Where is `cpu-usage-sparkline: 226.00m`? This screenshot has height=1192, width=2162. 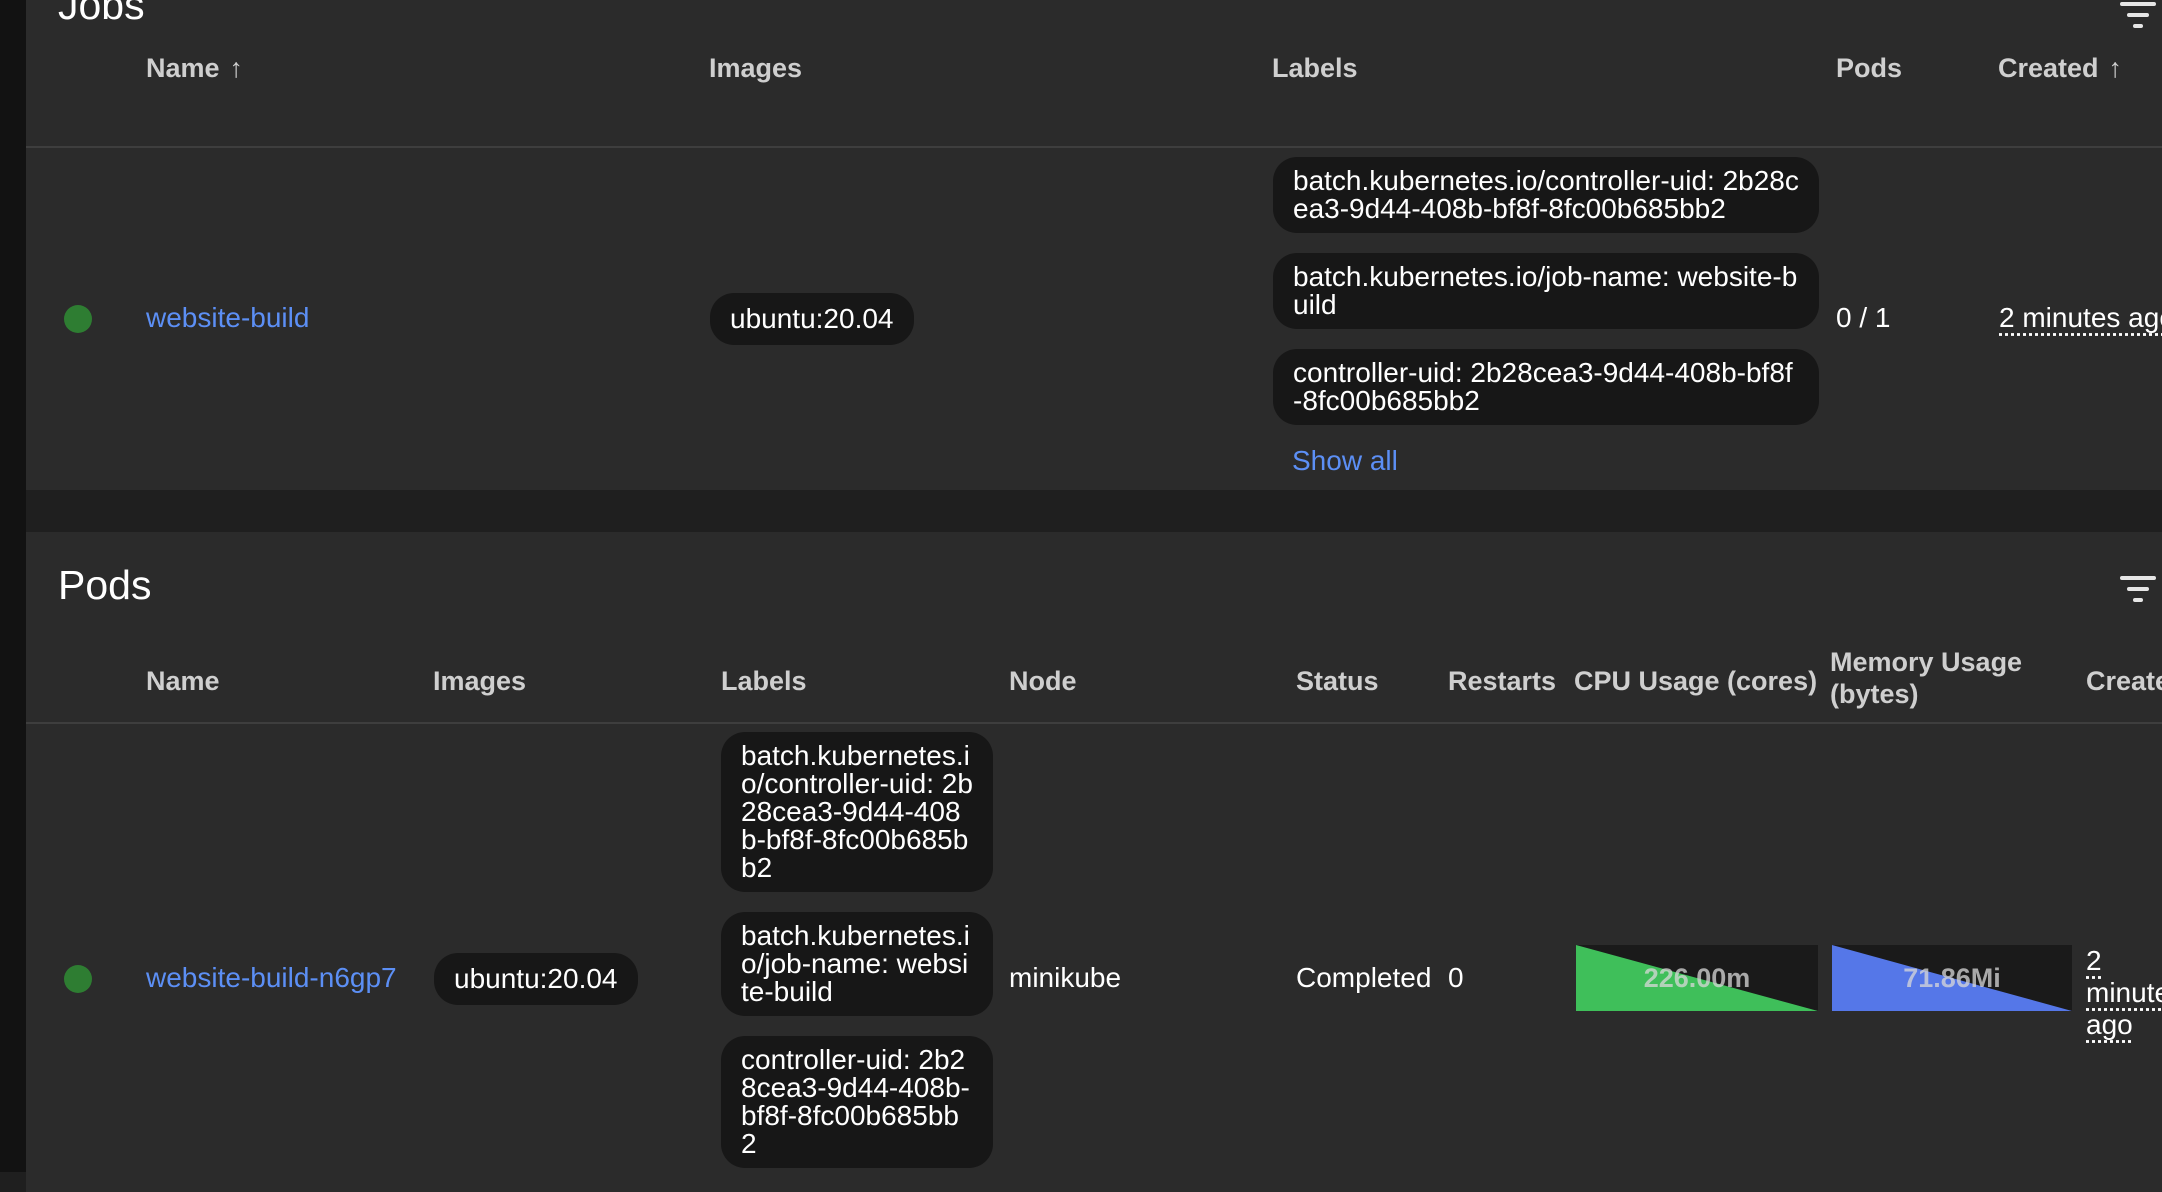
cpu-usage-sparkline: 226.00m is located at coordinates (1697, 978).